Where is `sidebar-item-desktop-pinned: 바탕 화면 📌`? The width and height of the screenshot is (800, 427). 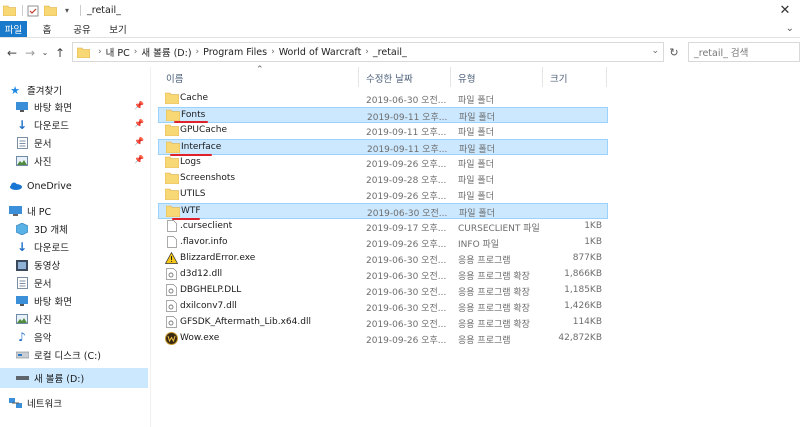 sidebar-item-desktop-pinned: 바탕 화면 📌 is located at coordinates (74, 107).